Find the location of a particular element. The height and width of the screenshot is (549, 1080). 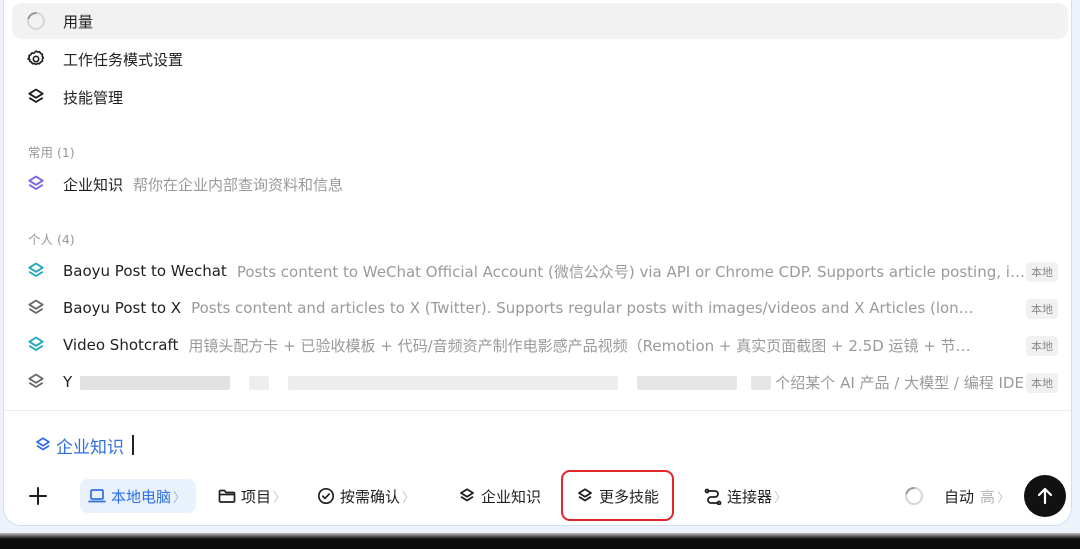

menu-item-label: 技能管理 is located at coordinates (93, 97).